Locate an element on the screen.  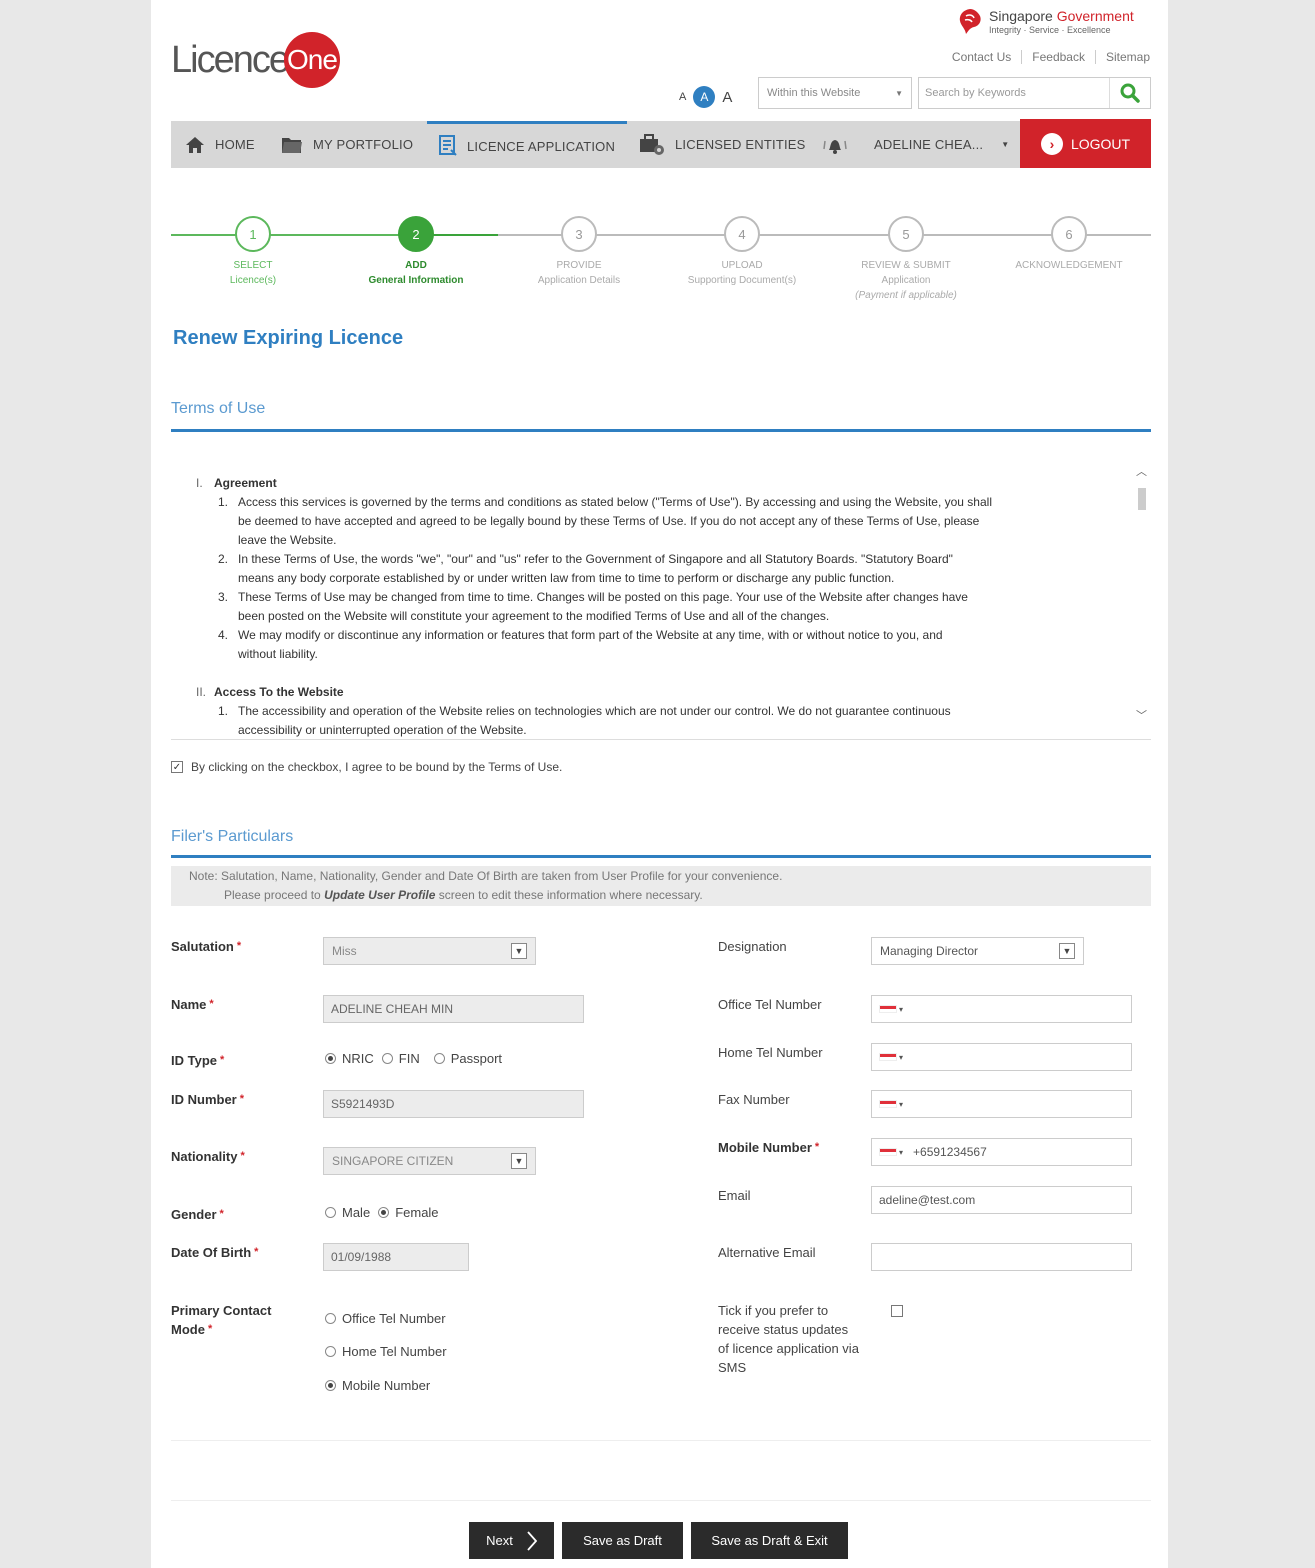
logout-button: › LOGOUT is located at coordinates (1085, 143).